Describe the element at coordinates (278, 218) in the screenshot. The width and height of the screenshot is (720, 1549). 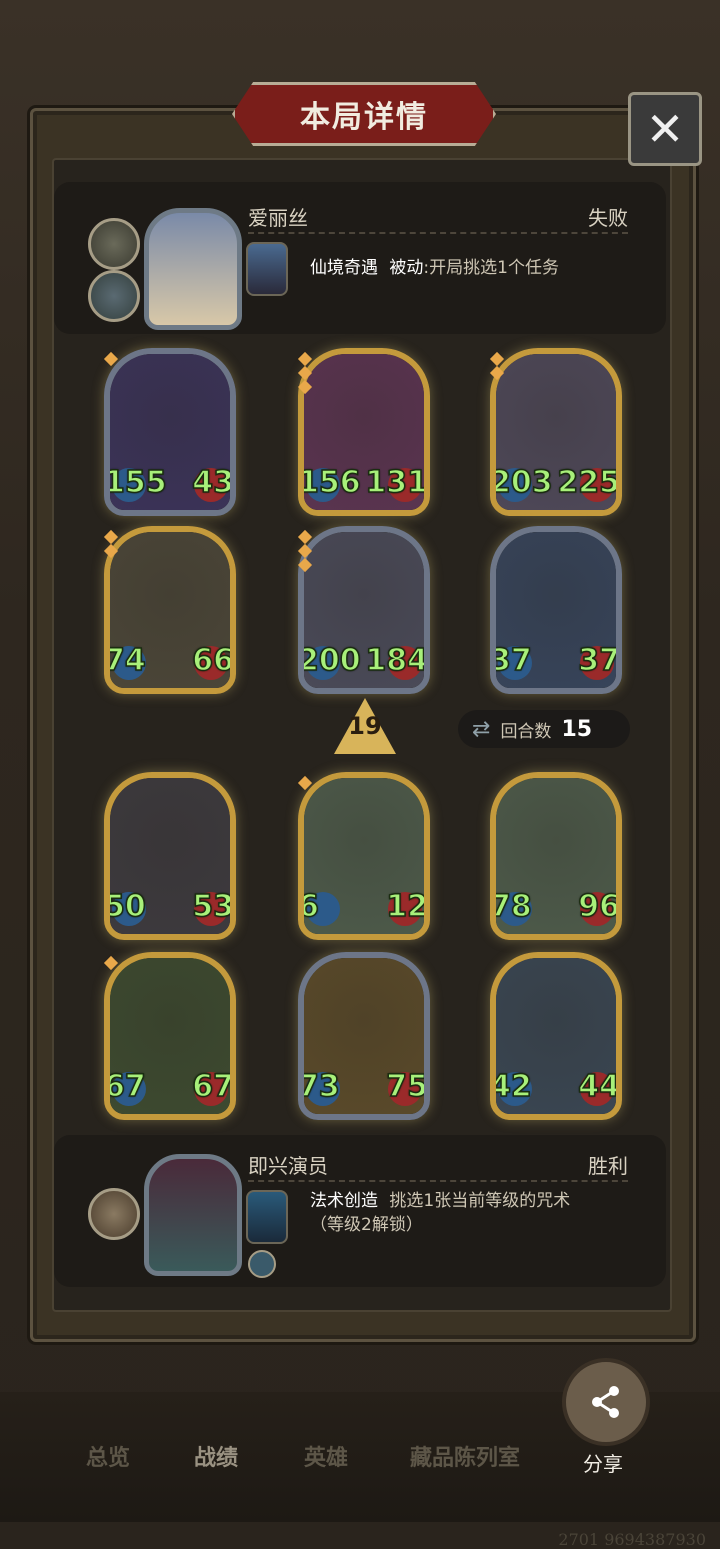
I see `opponent-name: 爱丽丝` at that location.